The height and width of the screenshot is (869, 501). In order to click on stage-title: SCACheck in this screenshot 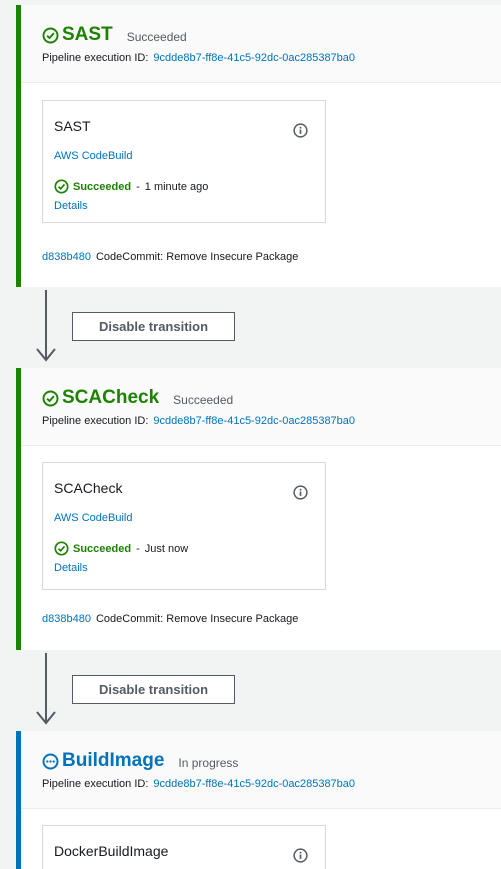, I will do `click(111, 397)`.